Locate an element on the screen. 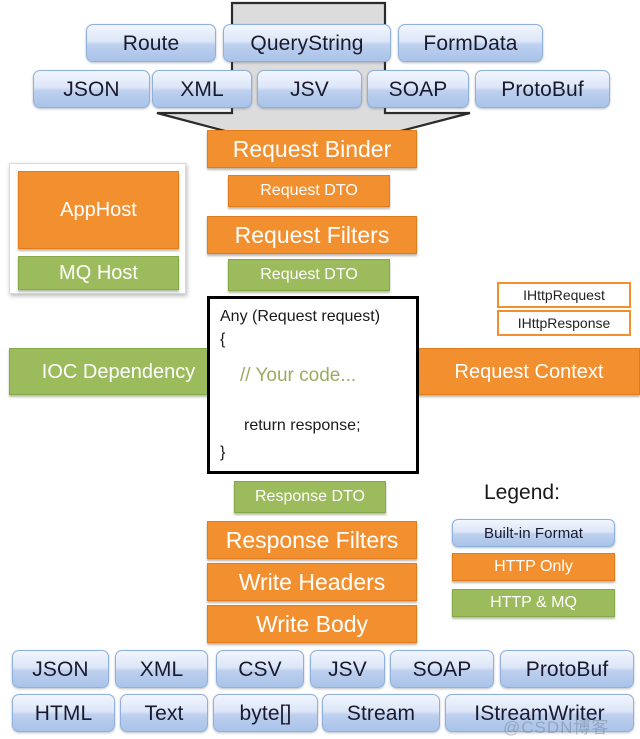 The height and width of the screenshot is (739, 640). output-format-label: byte[] is located at coordinates (265, 713).